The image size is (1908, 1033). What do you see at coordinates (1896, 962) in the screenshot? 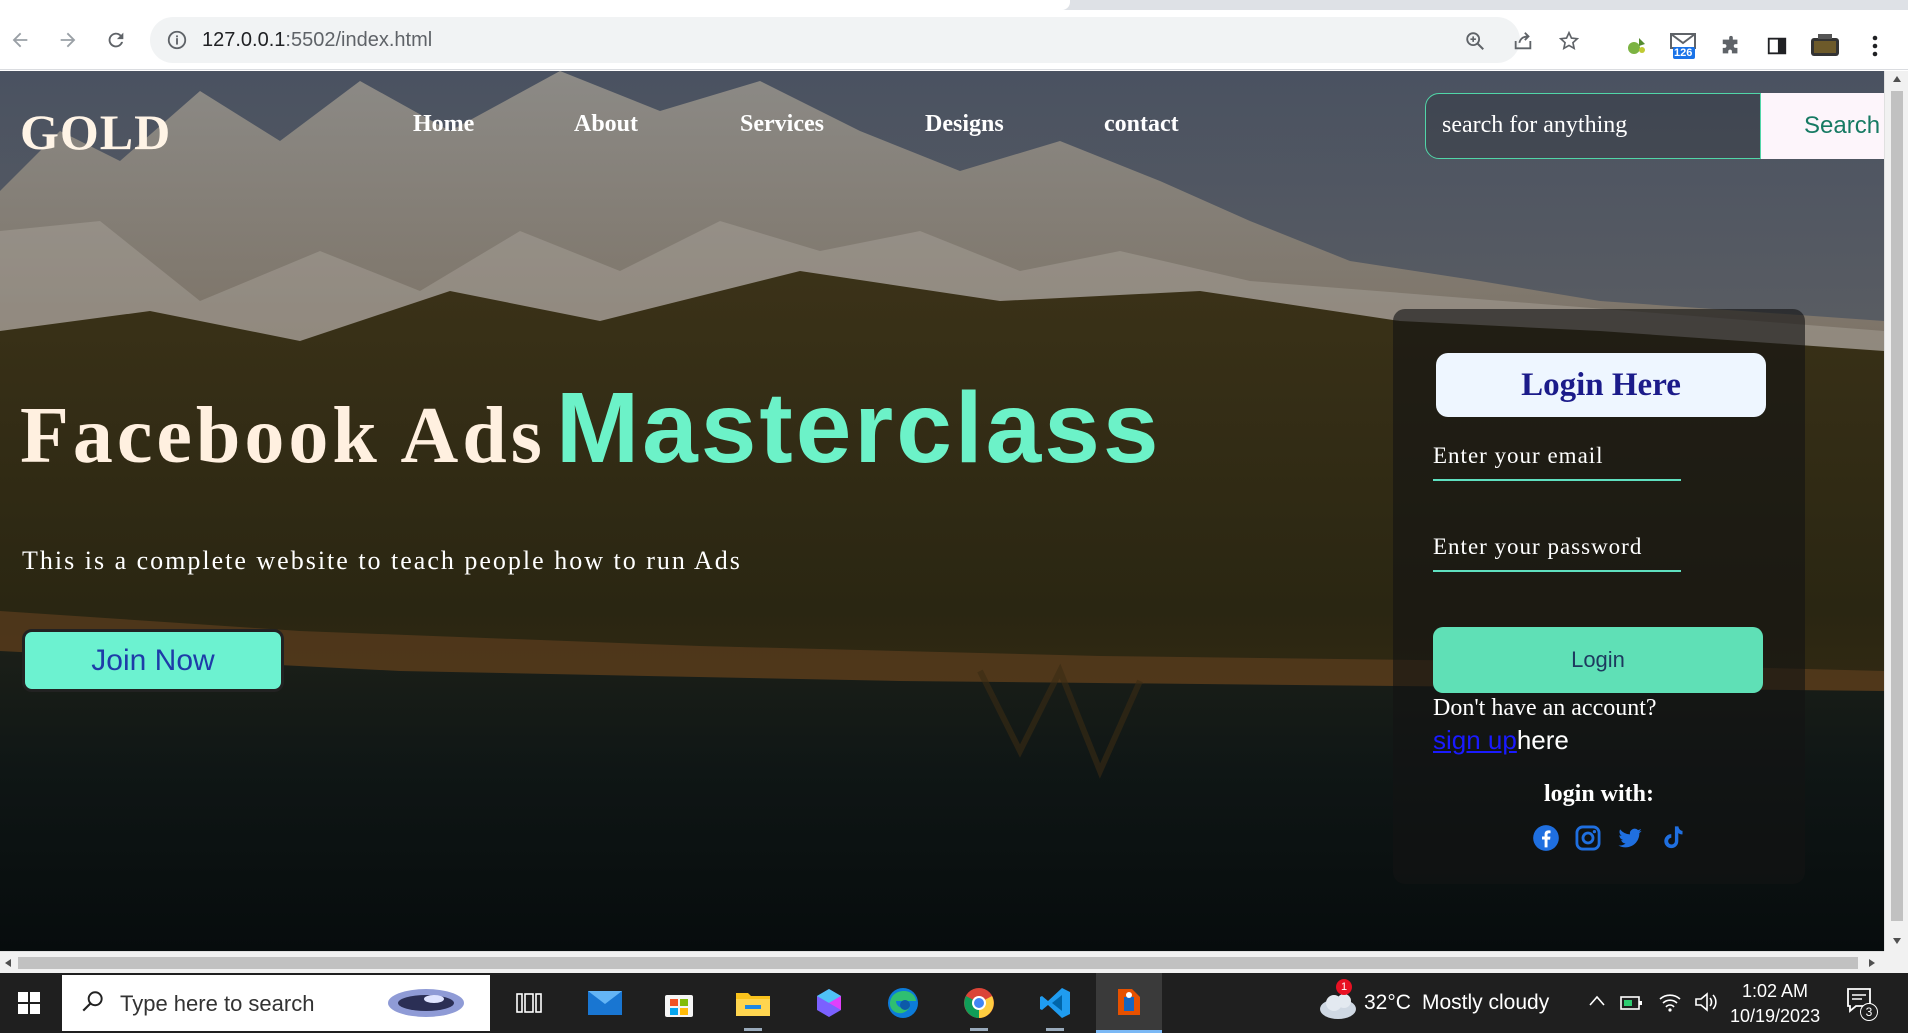
I see `scrollbar-corner` at bounding box center [1896, 962].